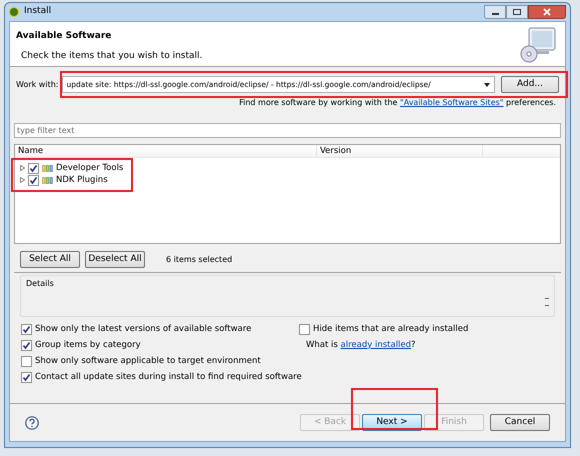 The image size is (580, 456). What do you see at coordinates (64, 36) in the screenshot?
I see `page-title: Available Software` at bounding box center [64, 36].